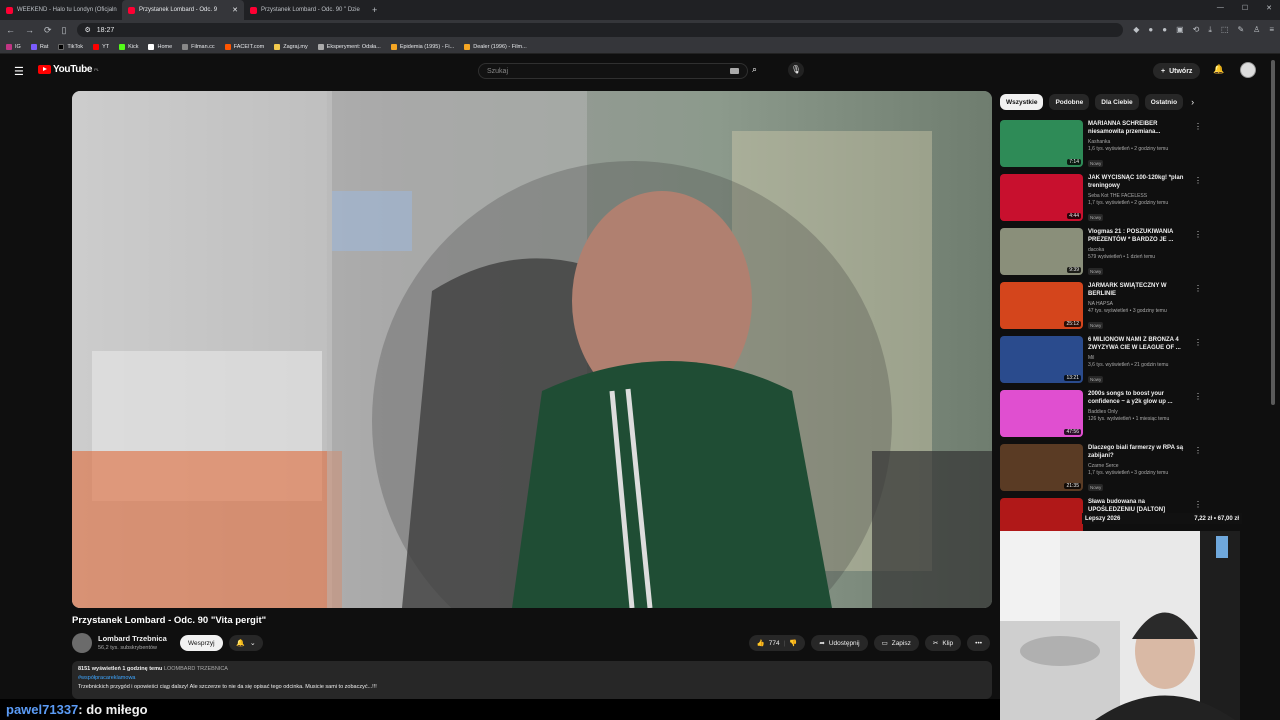  Describe the element at coordinates (1138, 196) in the screenshot. I see `recommendation-channel: Seba Kot THE FACELESS` at that location.